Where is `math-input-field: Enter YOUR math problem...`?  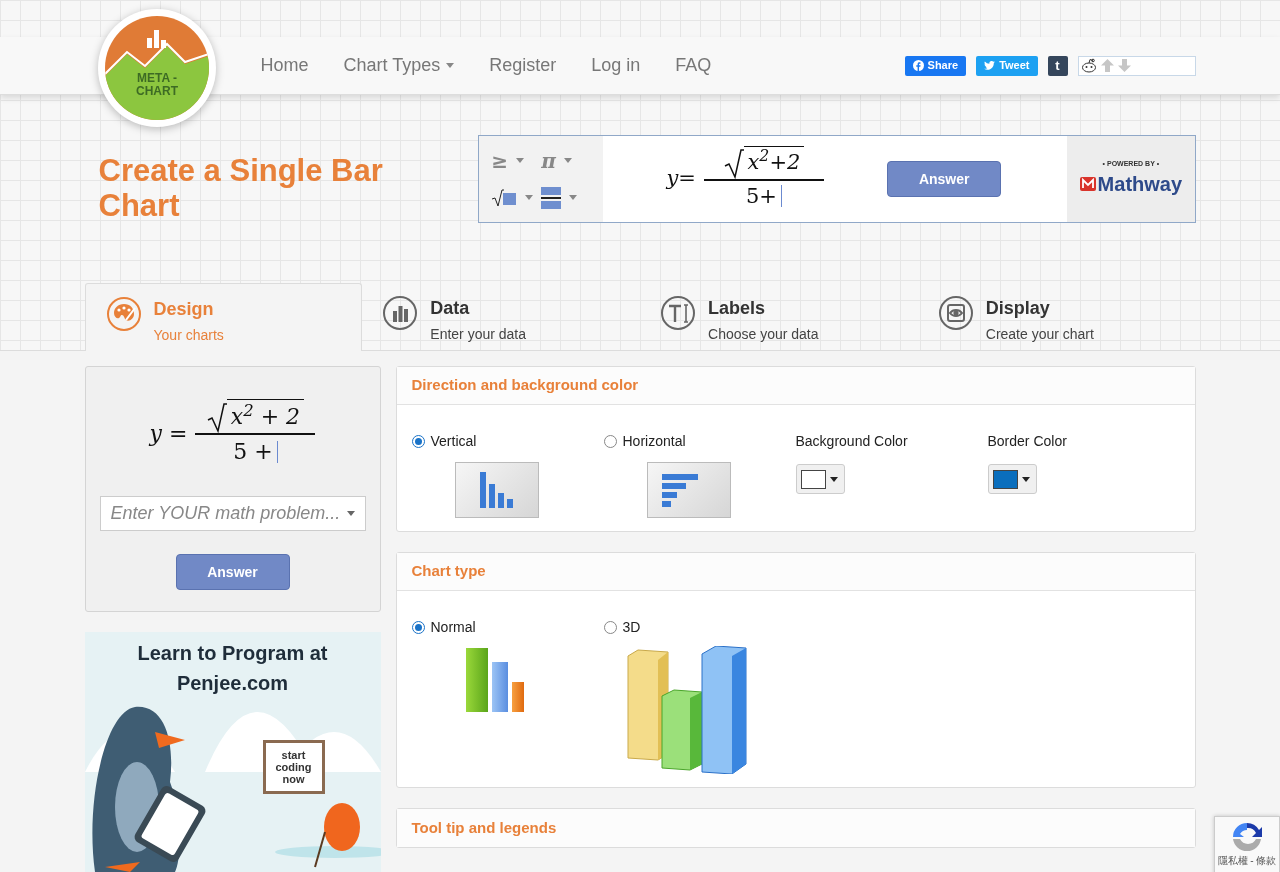 math-input-field: Enter YOUR math problem... is located at coordinates (232, 513).